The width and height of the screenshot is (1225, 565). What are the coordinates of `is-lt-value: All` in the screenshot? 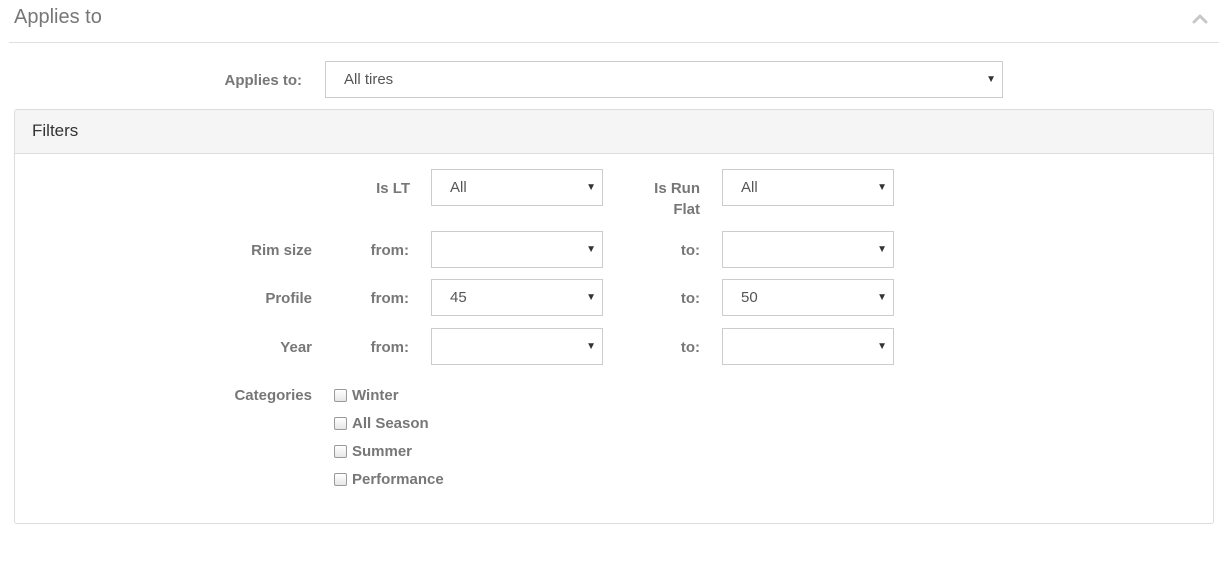 It's located at (458, 187).